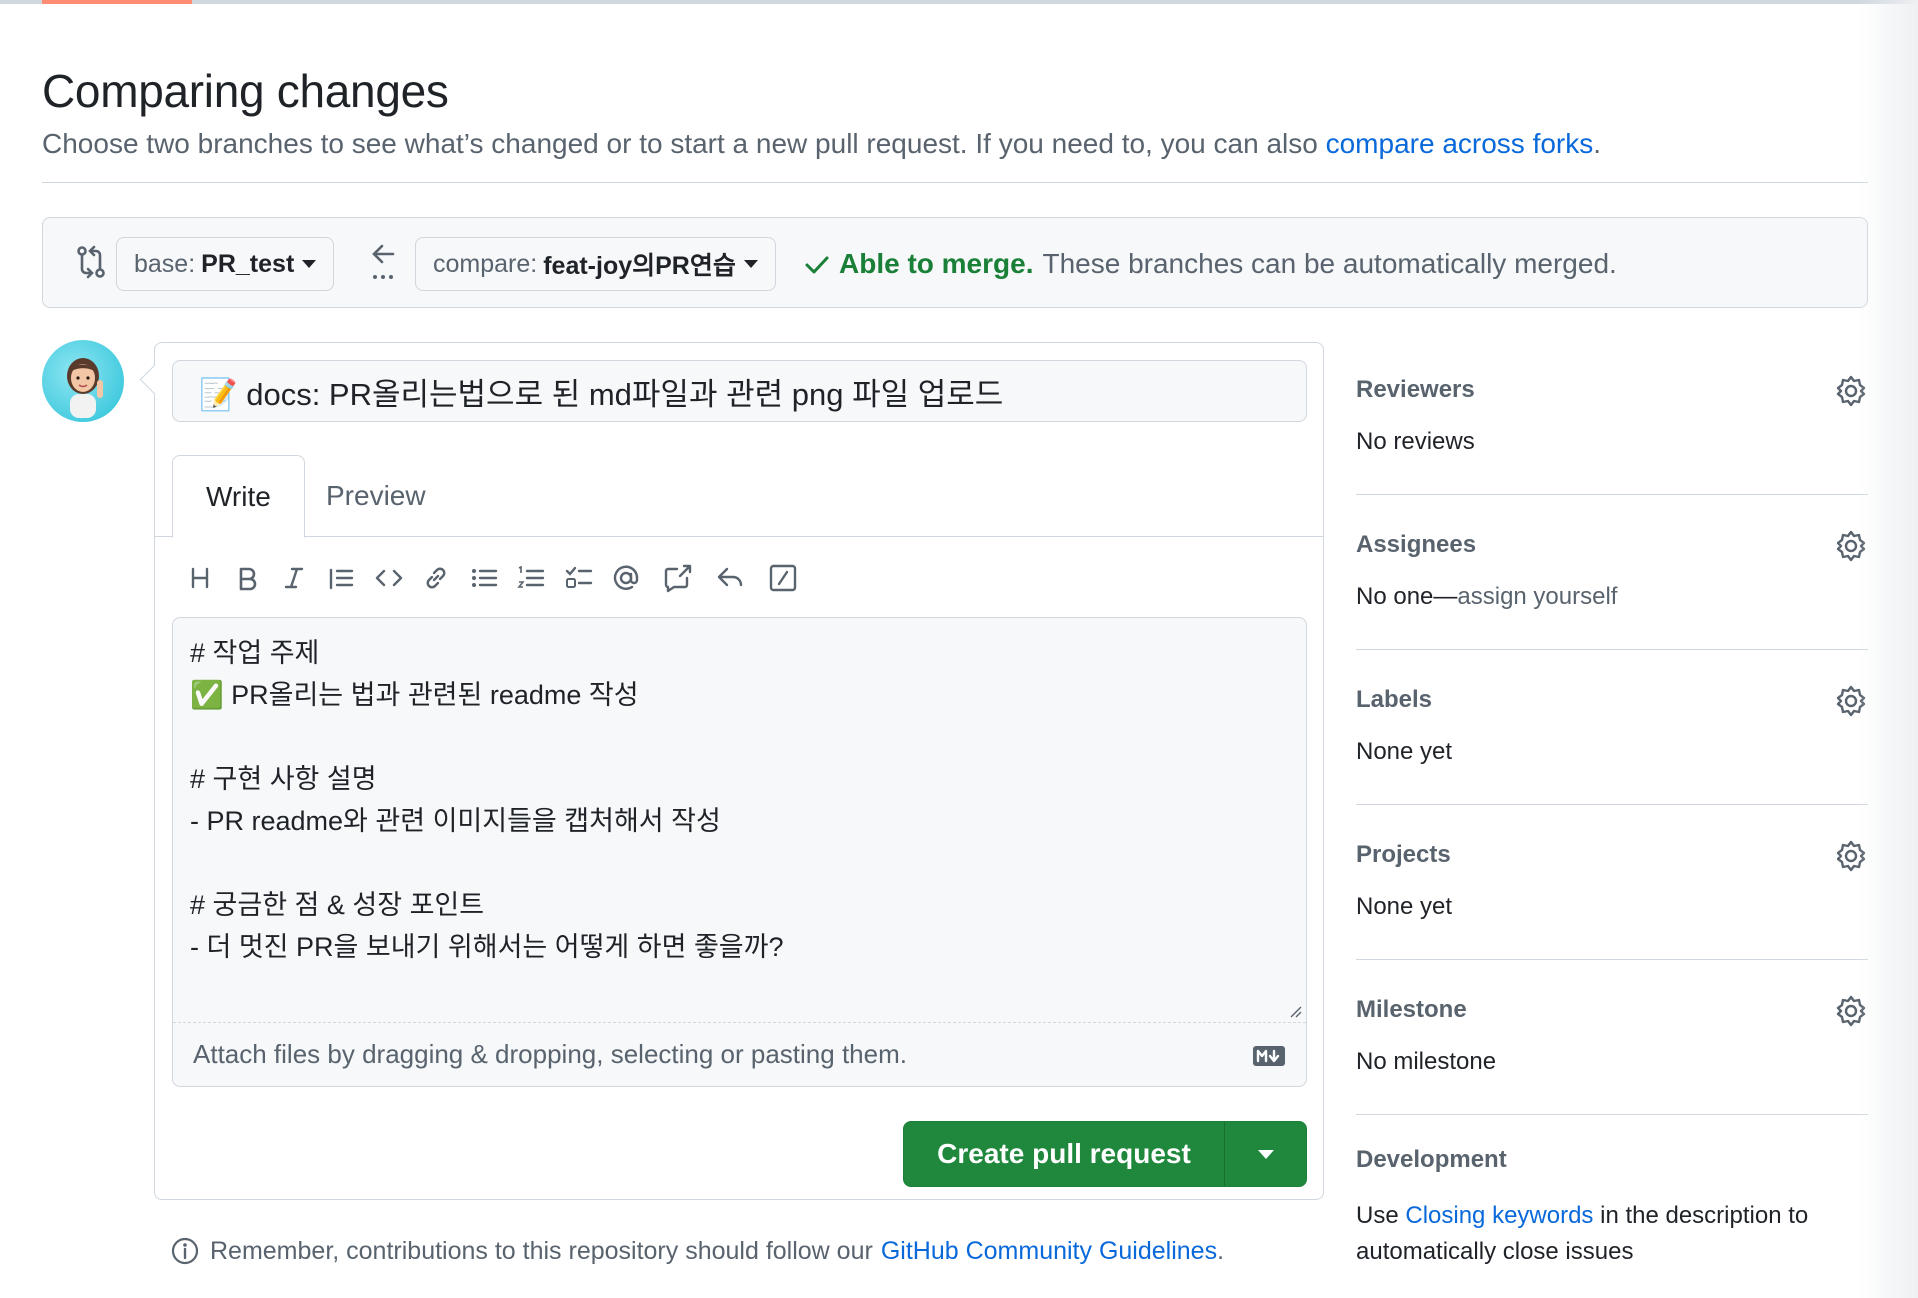 The width and height of the screenshot is (1918, 1298). Describe the element at coordinates (1411, 1010) in the screenshot. I see `milestone-title: Milestone` at that location.